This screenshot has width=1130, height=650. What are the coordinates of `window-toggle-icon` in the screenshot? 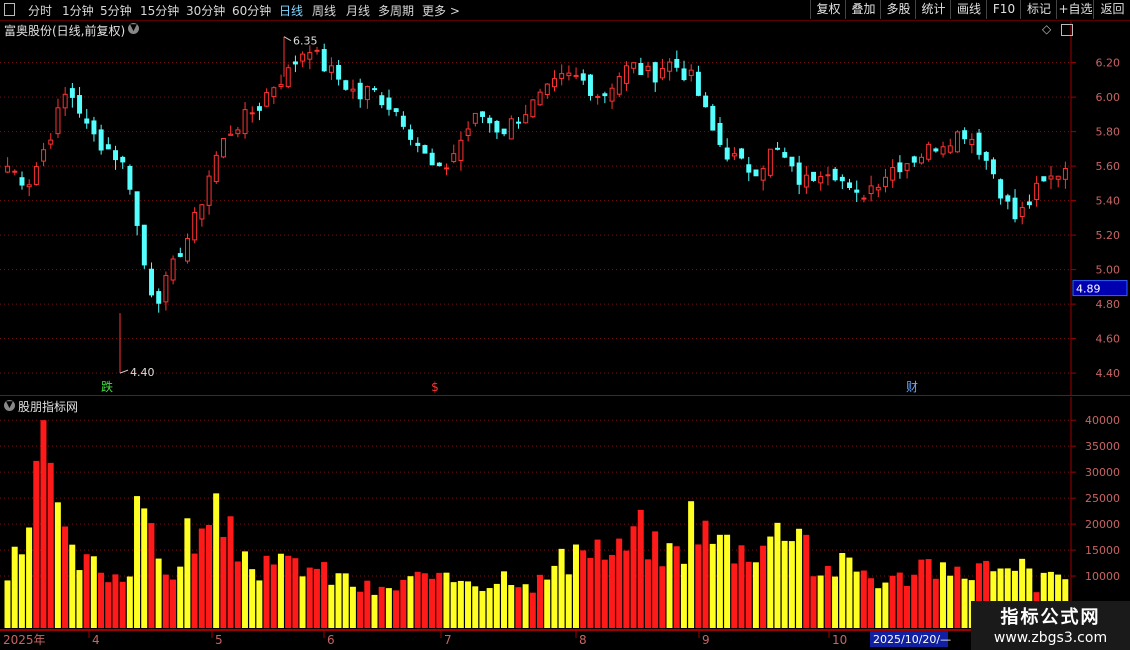 It's located at (1067, 30).